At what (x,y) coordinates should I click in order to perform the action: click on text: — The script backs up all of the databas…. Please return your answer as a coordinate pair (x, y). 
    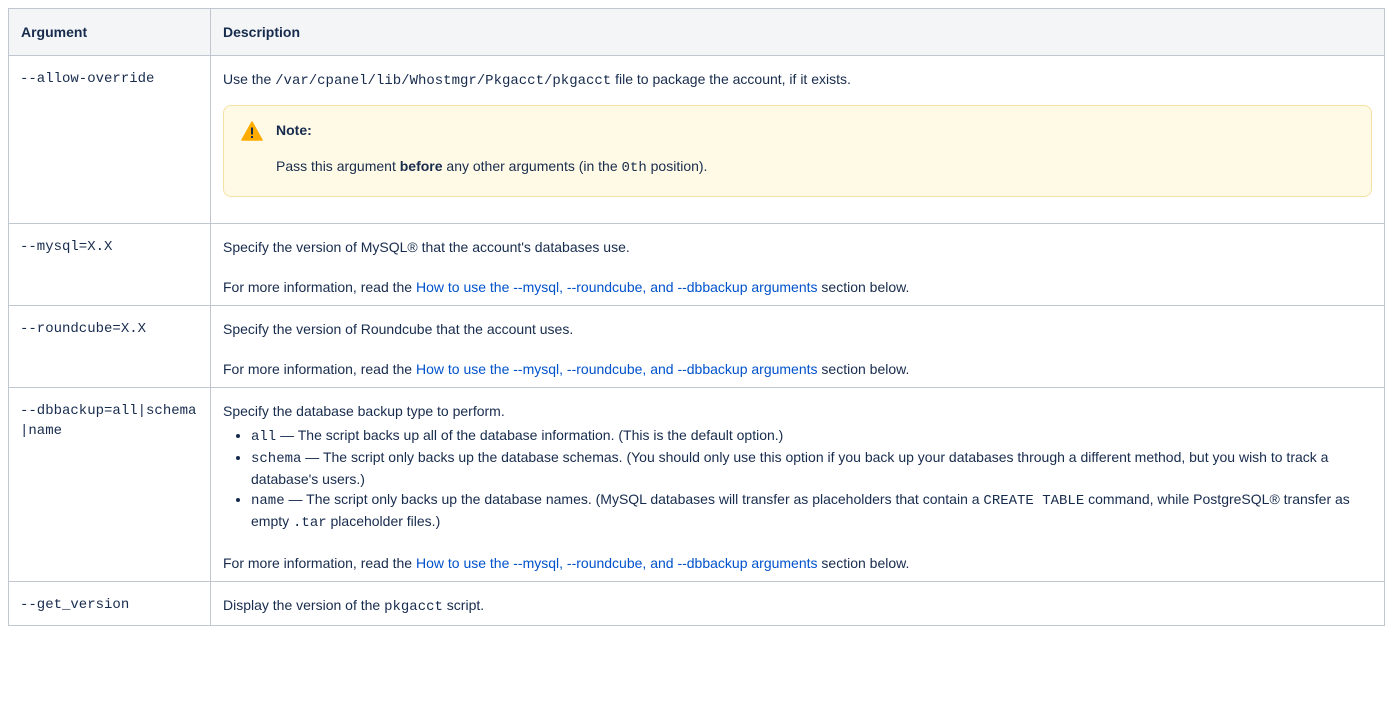
    Looking at the image, I should click on (530, 435).